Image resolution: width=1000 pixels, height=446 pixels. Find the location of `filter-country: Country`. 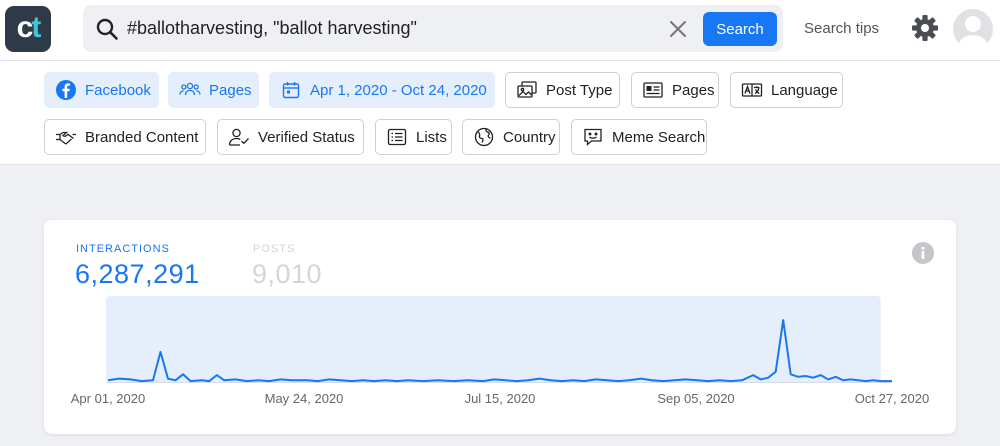

filter-country: Country is located at coordinates (511, 137).